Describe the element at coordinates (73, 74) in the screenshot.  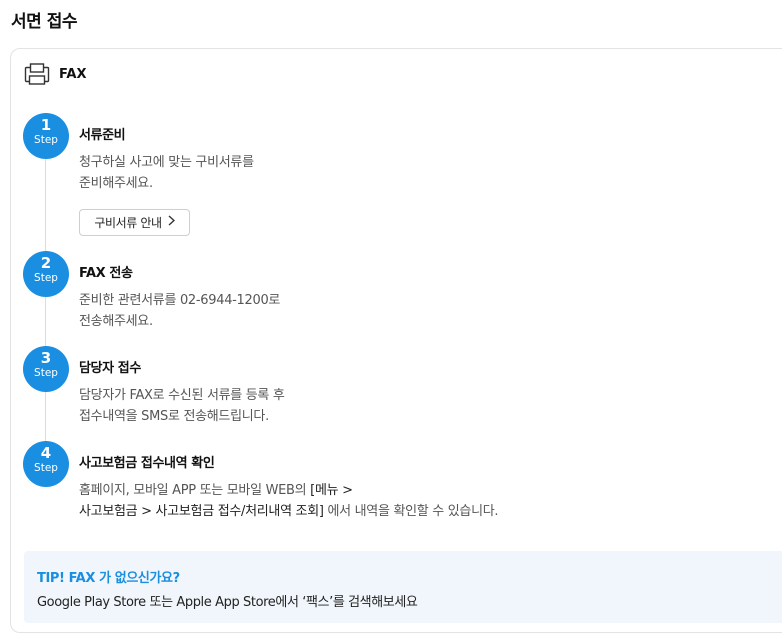
I see `fax-title: FAX` at that location.